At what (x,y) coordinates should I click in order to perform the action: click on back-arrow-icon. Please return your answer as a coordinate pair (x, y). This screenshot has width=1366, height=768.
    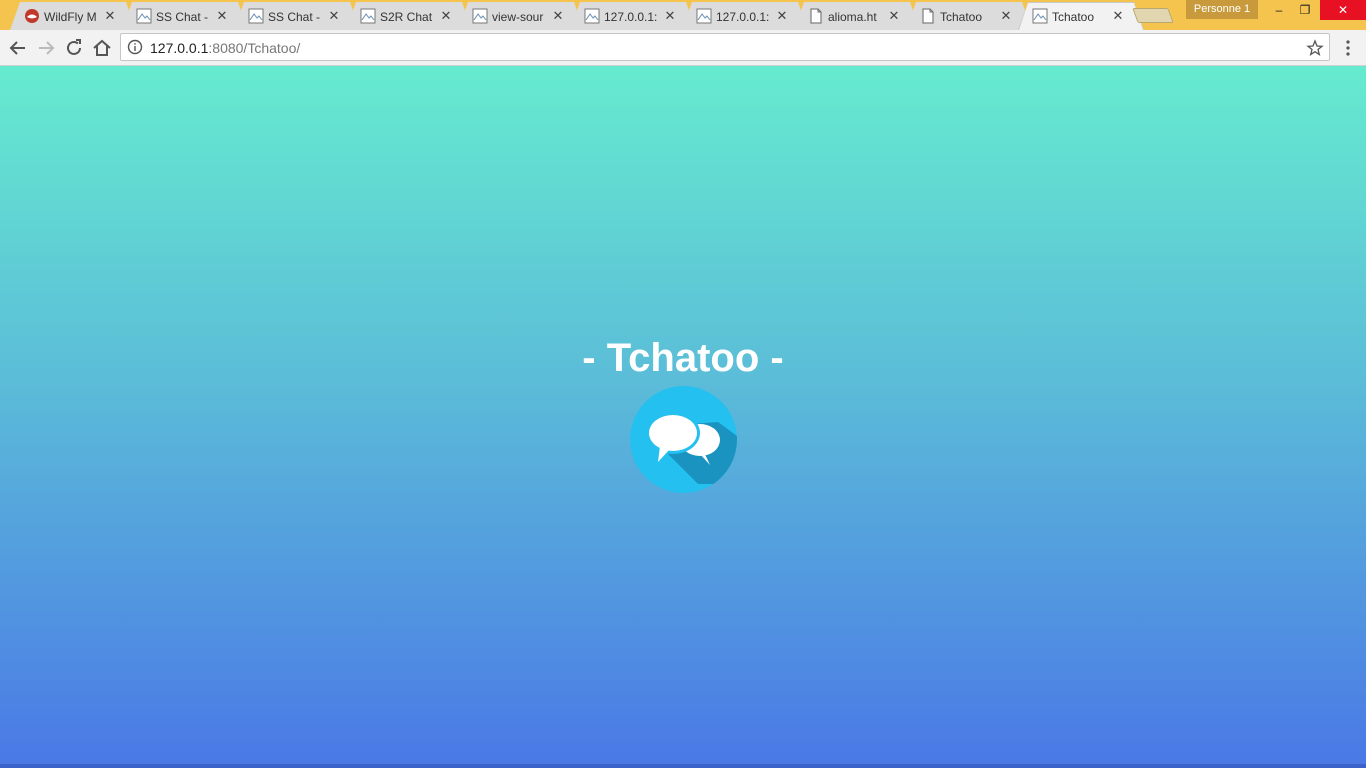
    Looking at the image, I should click on (18, 48).